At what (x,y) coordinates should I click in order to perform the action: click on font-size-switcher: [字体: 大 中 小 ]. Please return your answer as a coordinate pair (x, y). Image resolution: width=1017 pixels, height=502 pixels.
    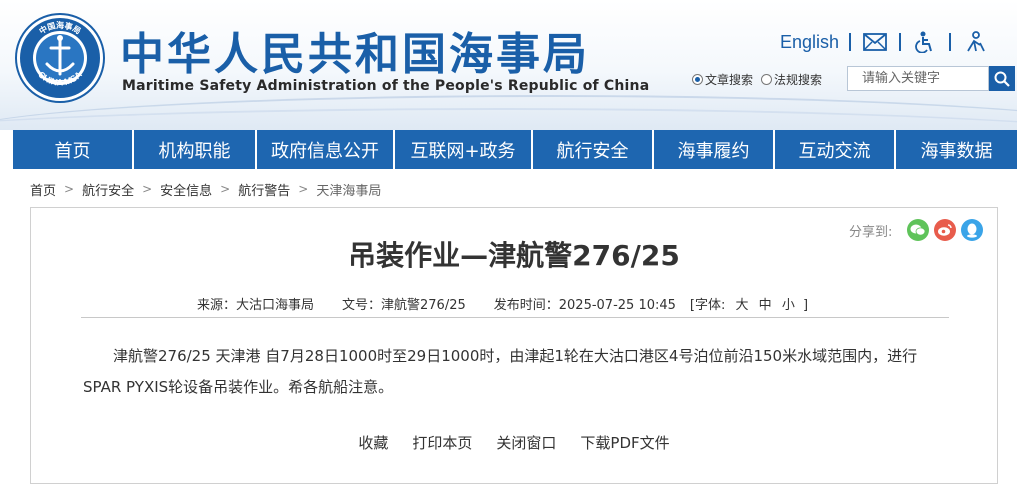
    Looking at the image, I should click on (749, 303).